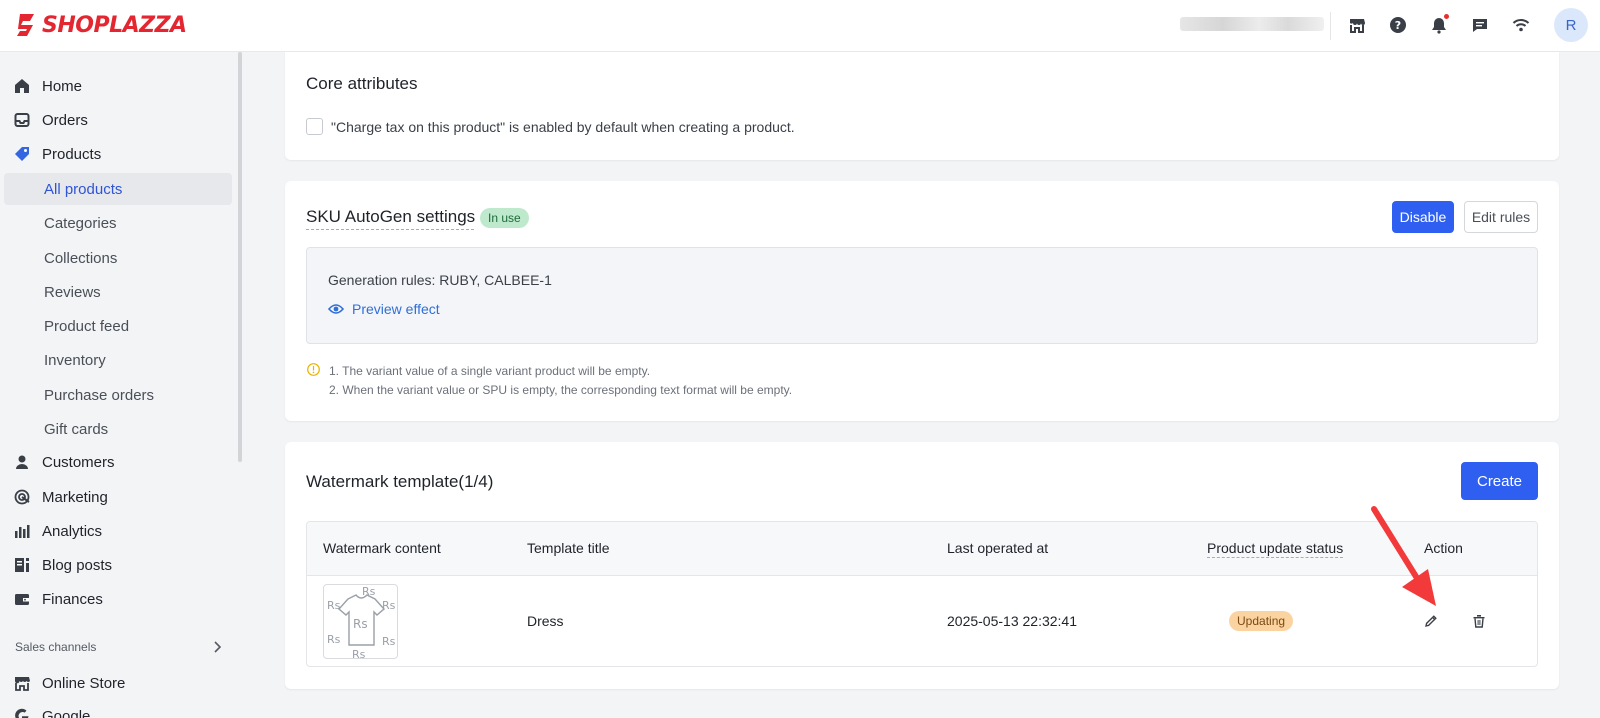 The width and height of the screenshot is (1600, 718). Describe the element at coordinates (1479, 621) in the screenshot. I see `trash-icon` at that location.